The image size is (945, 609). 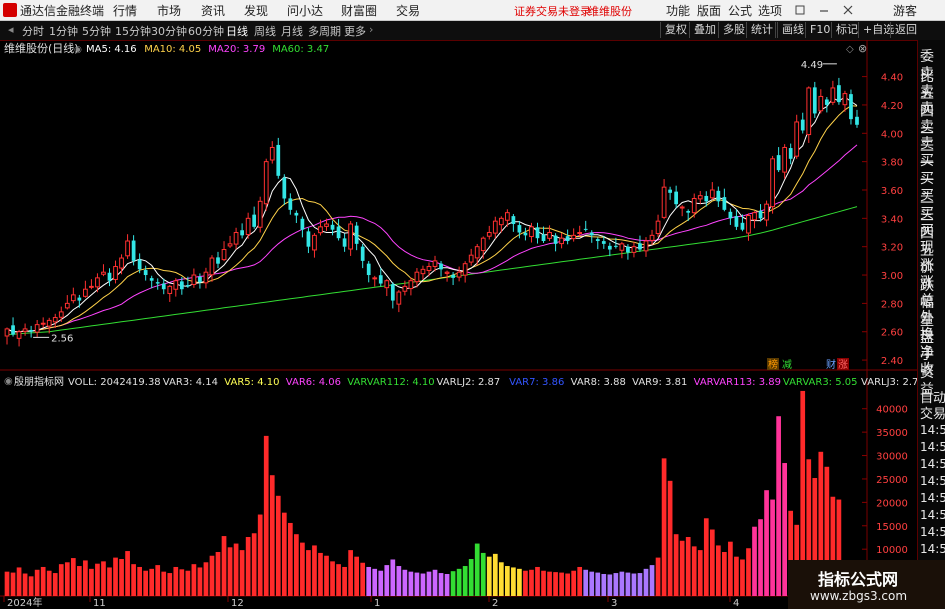 What do you see at coordinates (169, 10) in the screenshot?
I see `menu-shichang: 市场` at bounding box center [169, 10].